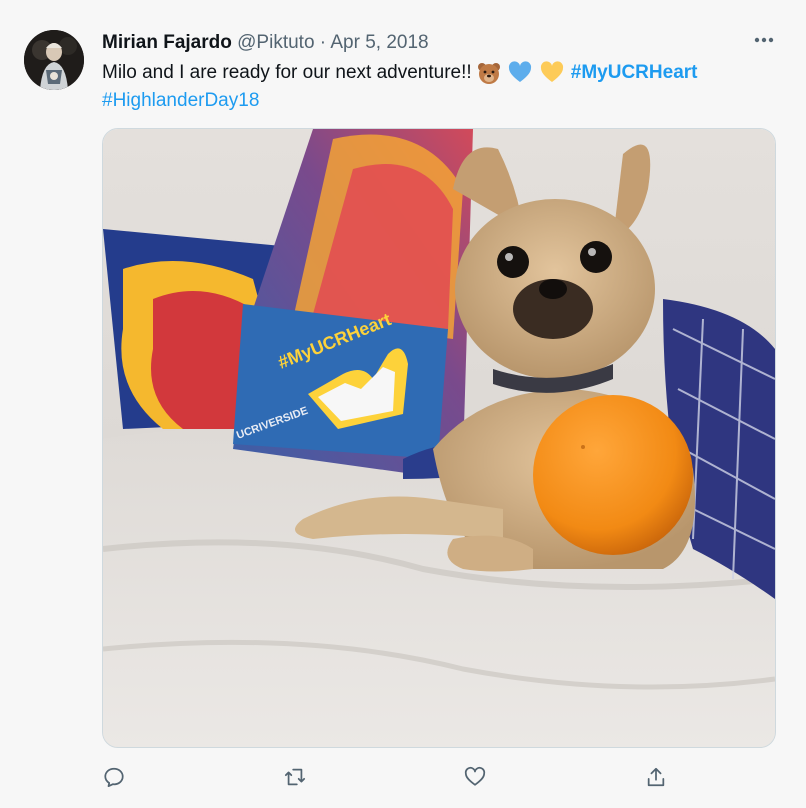 This screenshot has width=806, height=808. I want to click on bear-face-icon, so click(489, 73).